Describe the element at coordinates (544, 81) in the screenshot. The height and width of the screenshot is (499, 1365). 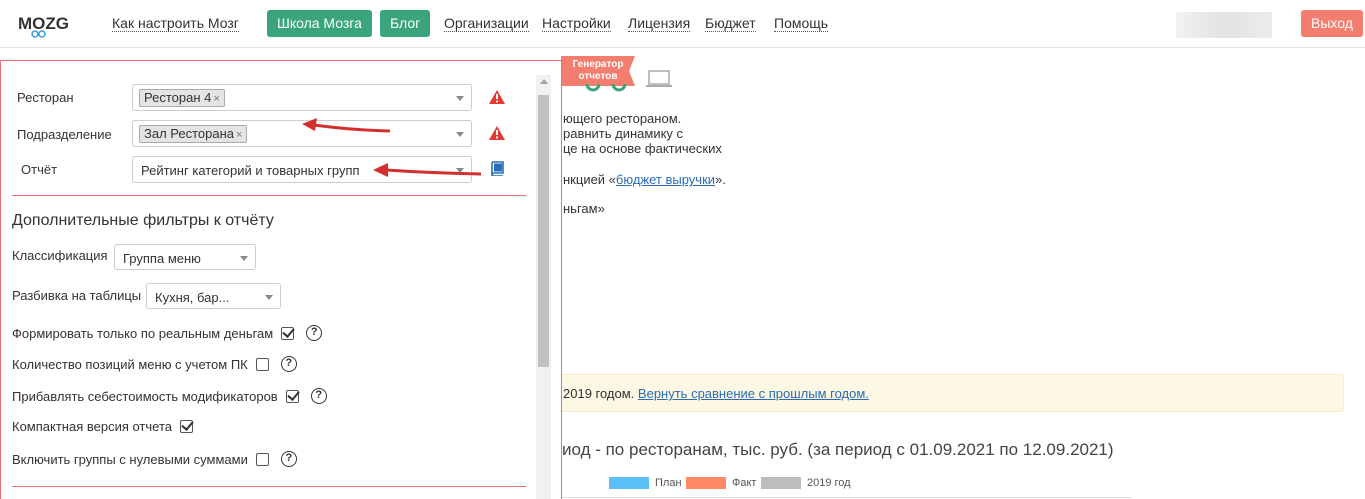
I see `scroll-up-icon` at that location.